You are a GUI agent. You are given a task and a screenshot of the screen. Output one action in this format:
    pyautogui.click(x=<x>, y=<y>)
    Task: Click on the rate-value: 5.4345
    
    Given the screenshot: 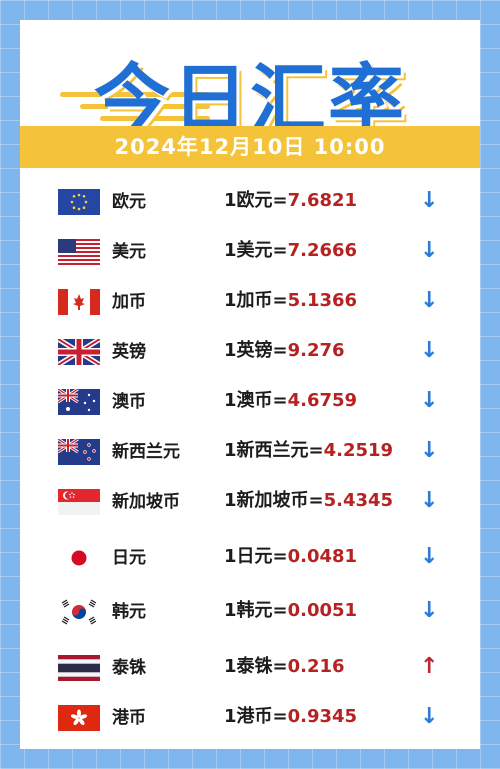 What is the action you would take?
    pyautogui.click(x=358, y=500)
    